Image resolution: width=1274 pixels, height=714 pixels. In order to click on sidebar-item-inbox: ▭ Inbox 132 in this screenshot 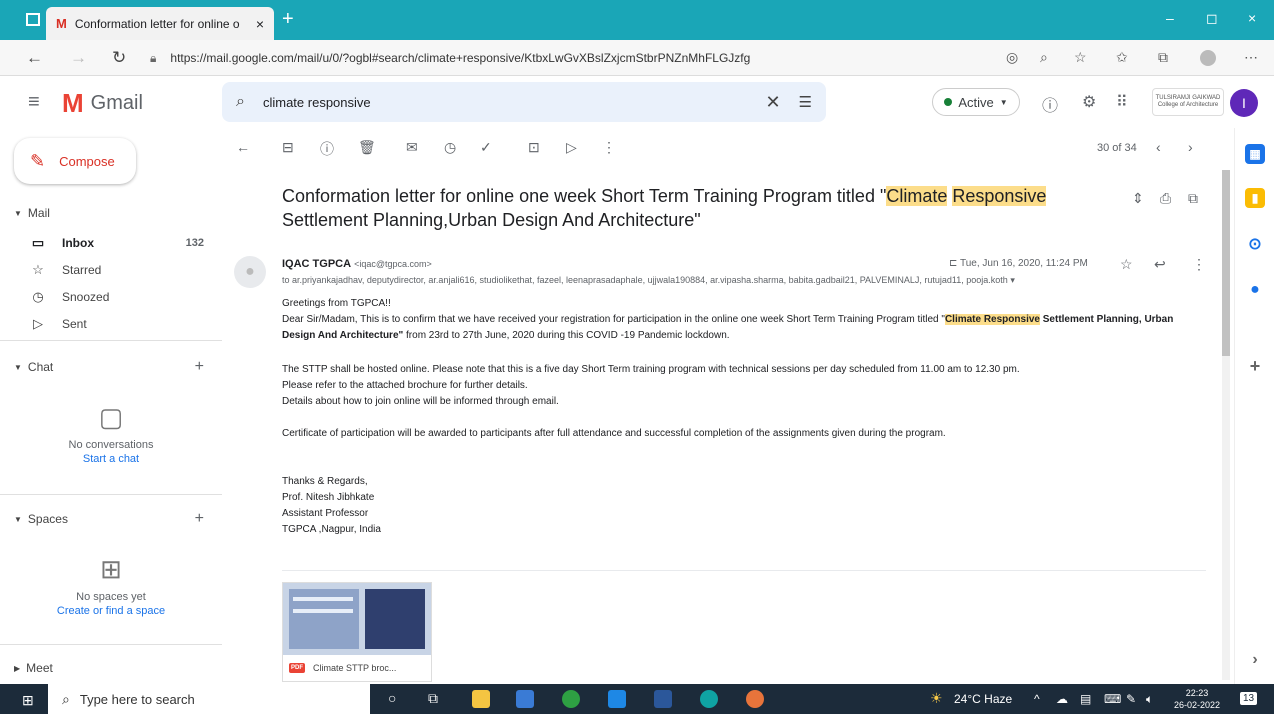, I will do `click(116, 243)`.